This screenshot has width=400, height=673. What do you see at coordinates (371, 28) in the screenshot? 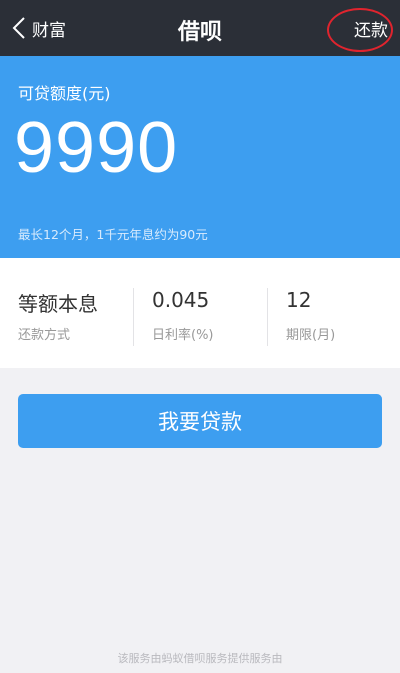
I see `repay-button: 还款` at bounding box center [371, 28].